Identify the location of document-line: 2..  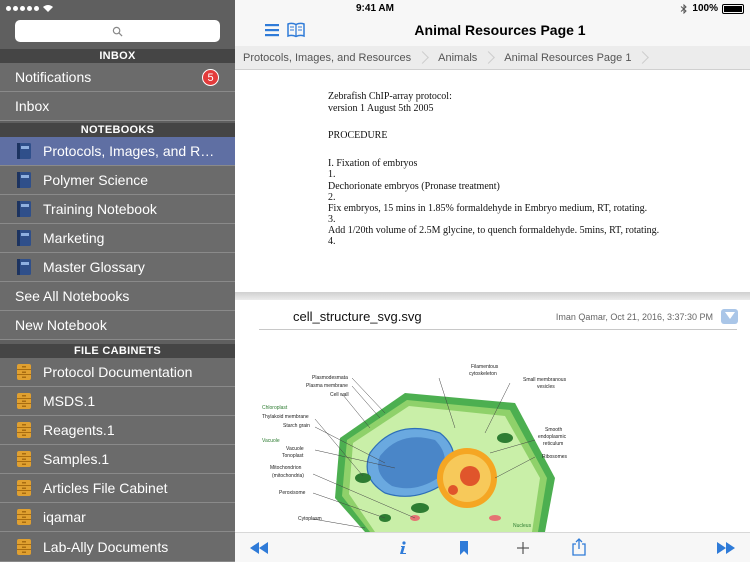
(332, 197).